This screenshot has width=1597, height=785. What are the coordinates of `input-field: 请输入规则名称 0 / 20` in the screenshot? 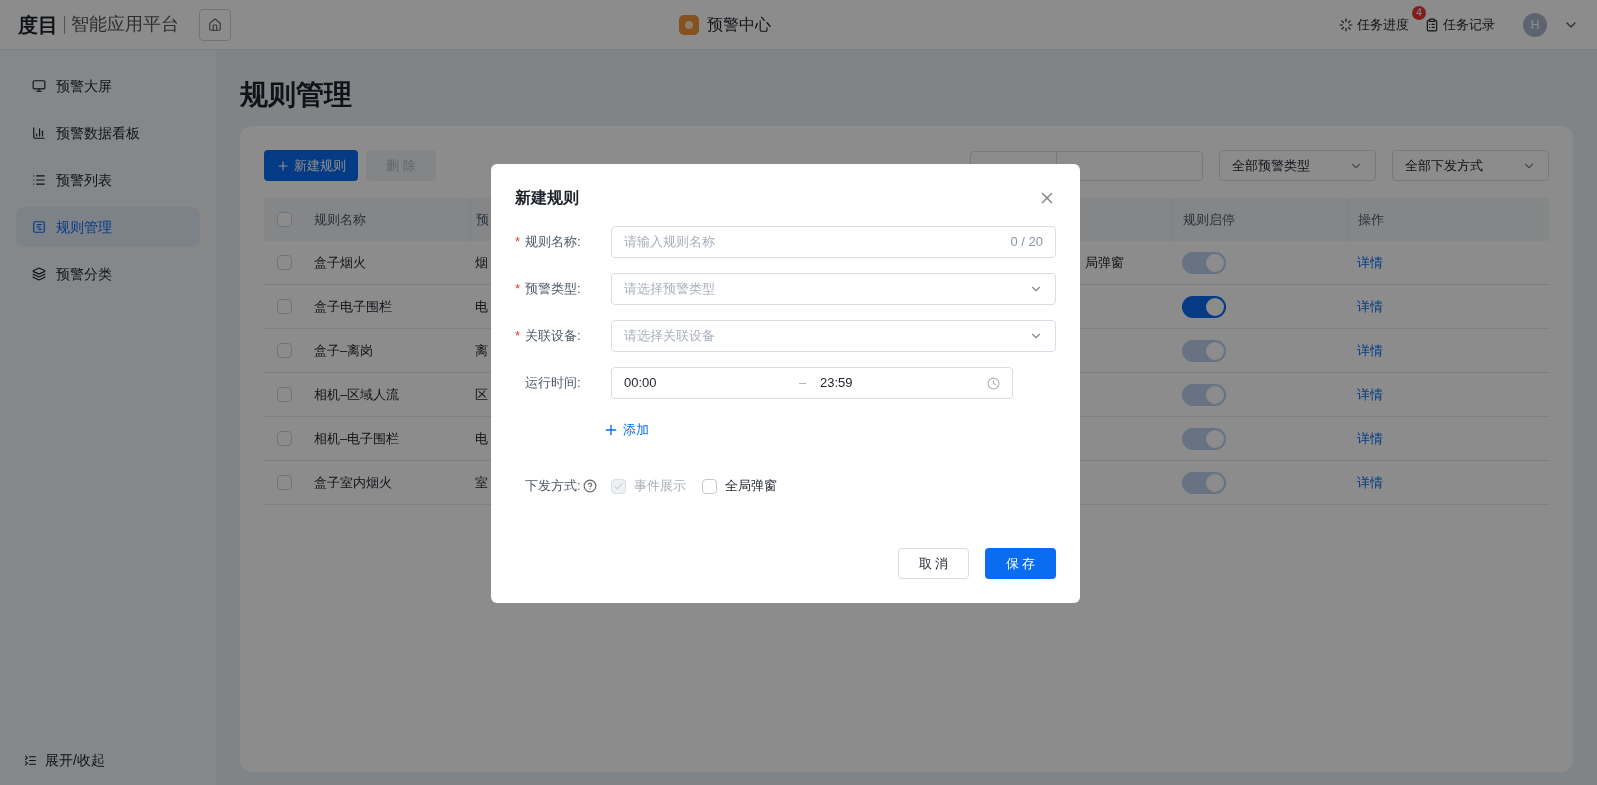 It's located at (833, 242).